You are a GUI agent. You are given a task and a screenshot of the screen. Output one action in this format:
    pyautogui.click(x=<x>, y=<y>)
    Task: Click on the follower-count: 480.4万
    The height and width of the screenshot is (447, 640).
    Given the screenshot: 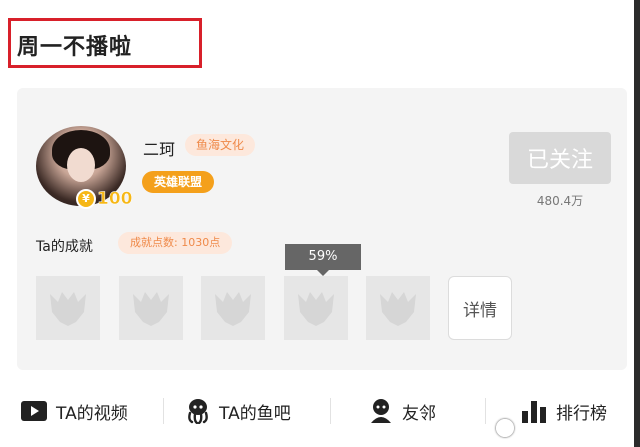 What is the action you would take?
    pyautogui.click(x=560, y=201)
    